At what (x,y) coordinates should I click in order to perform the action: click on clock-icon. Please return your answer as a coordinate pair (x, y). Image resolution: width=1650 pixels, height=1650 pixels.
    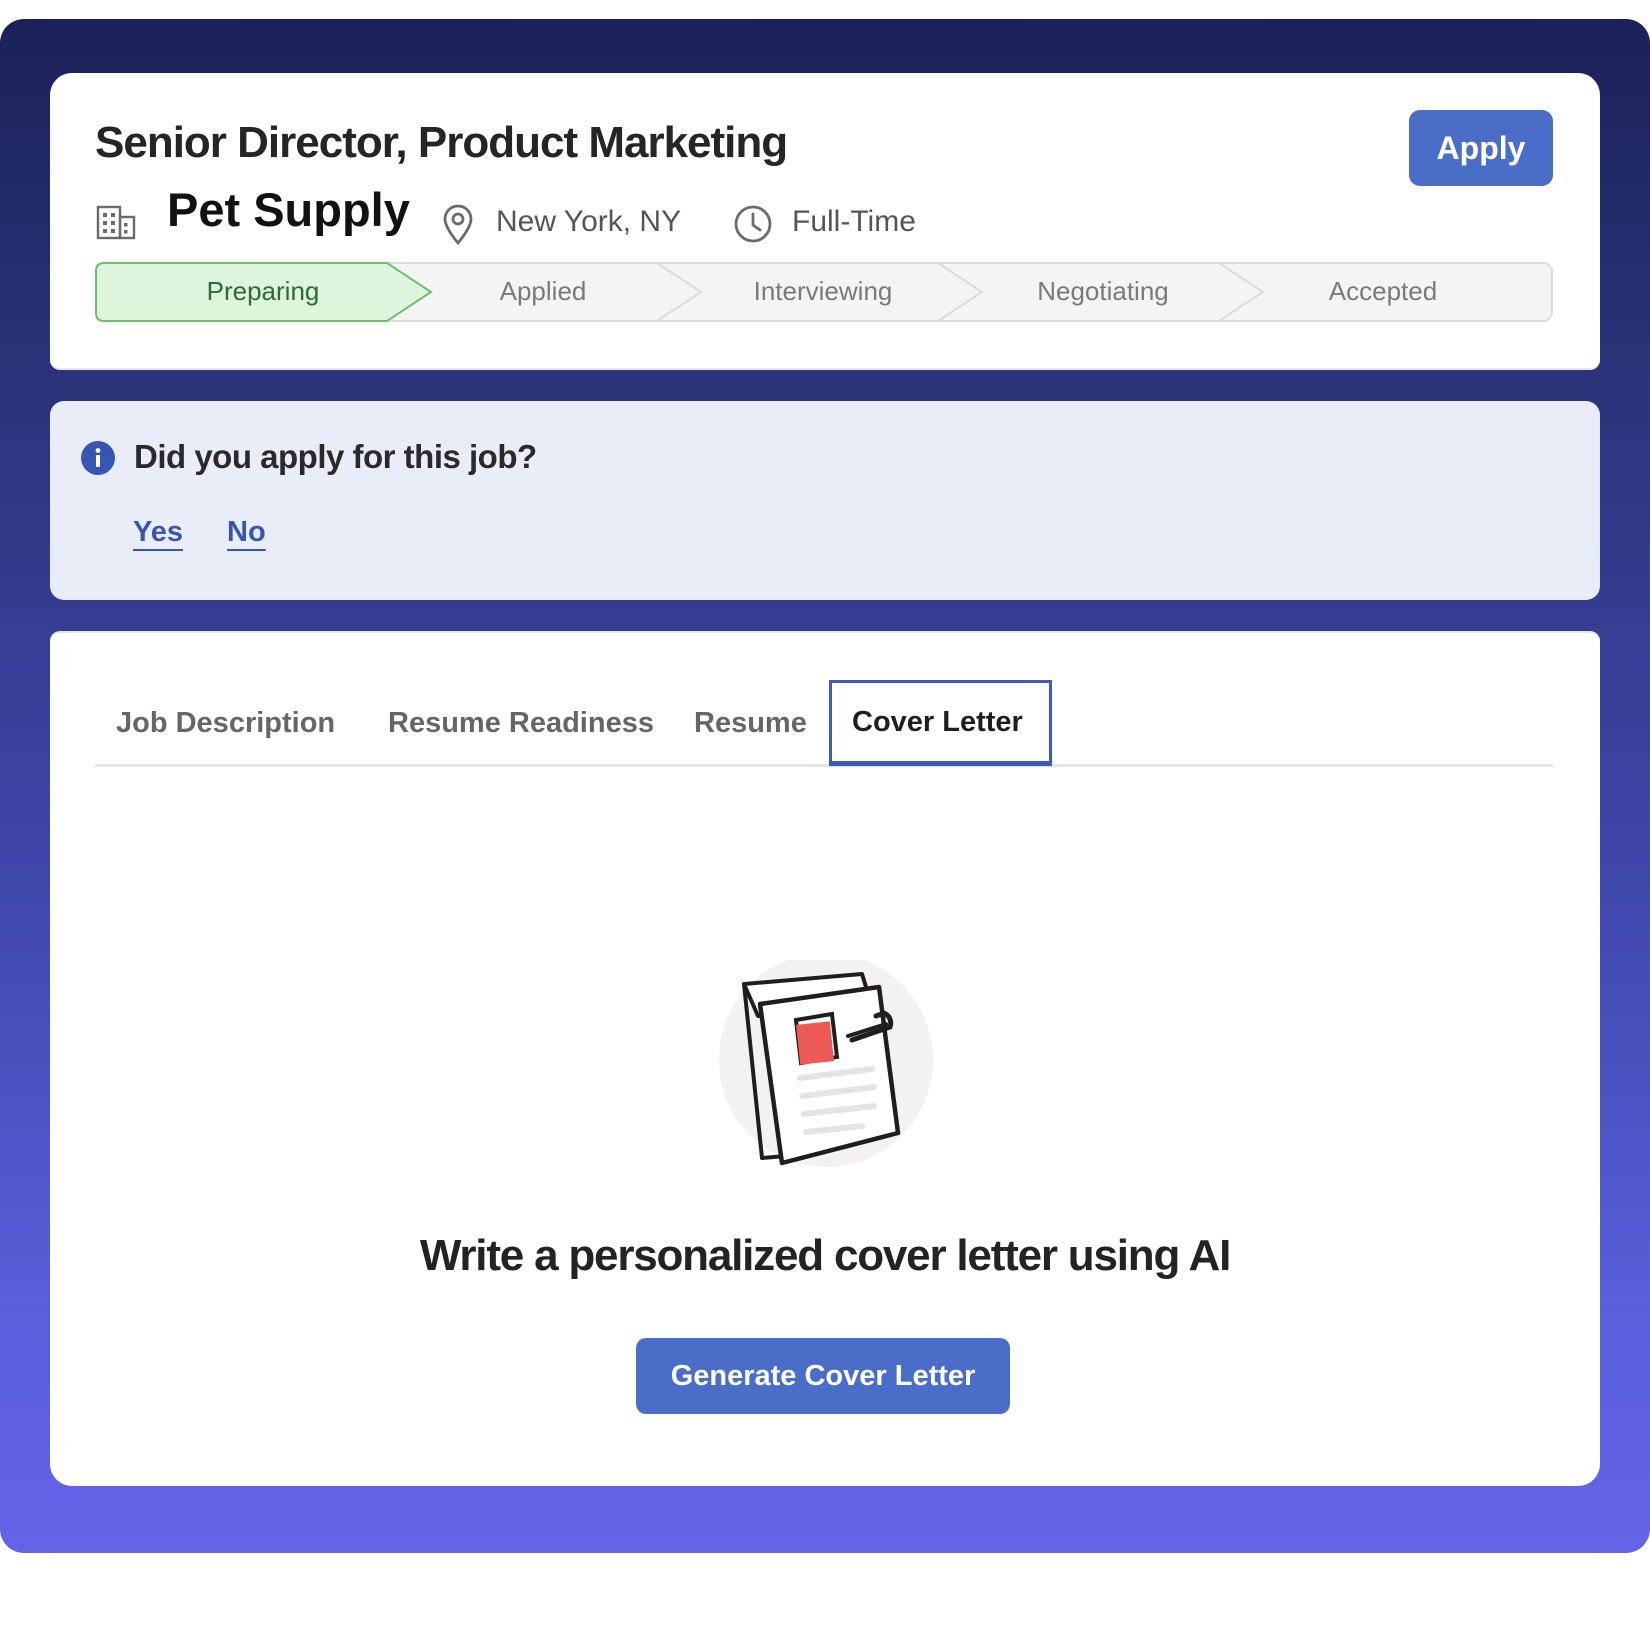
    Looking at the image, I should click on (753, 226).